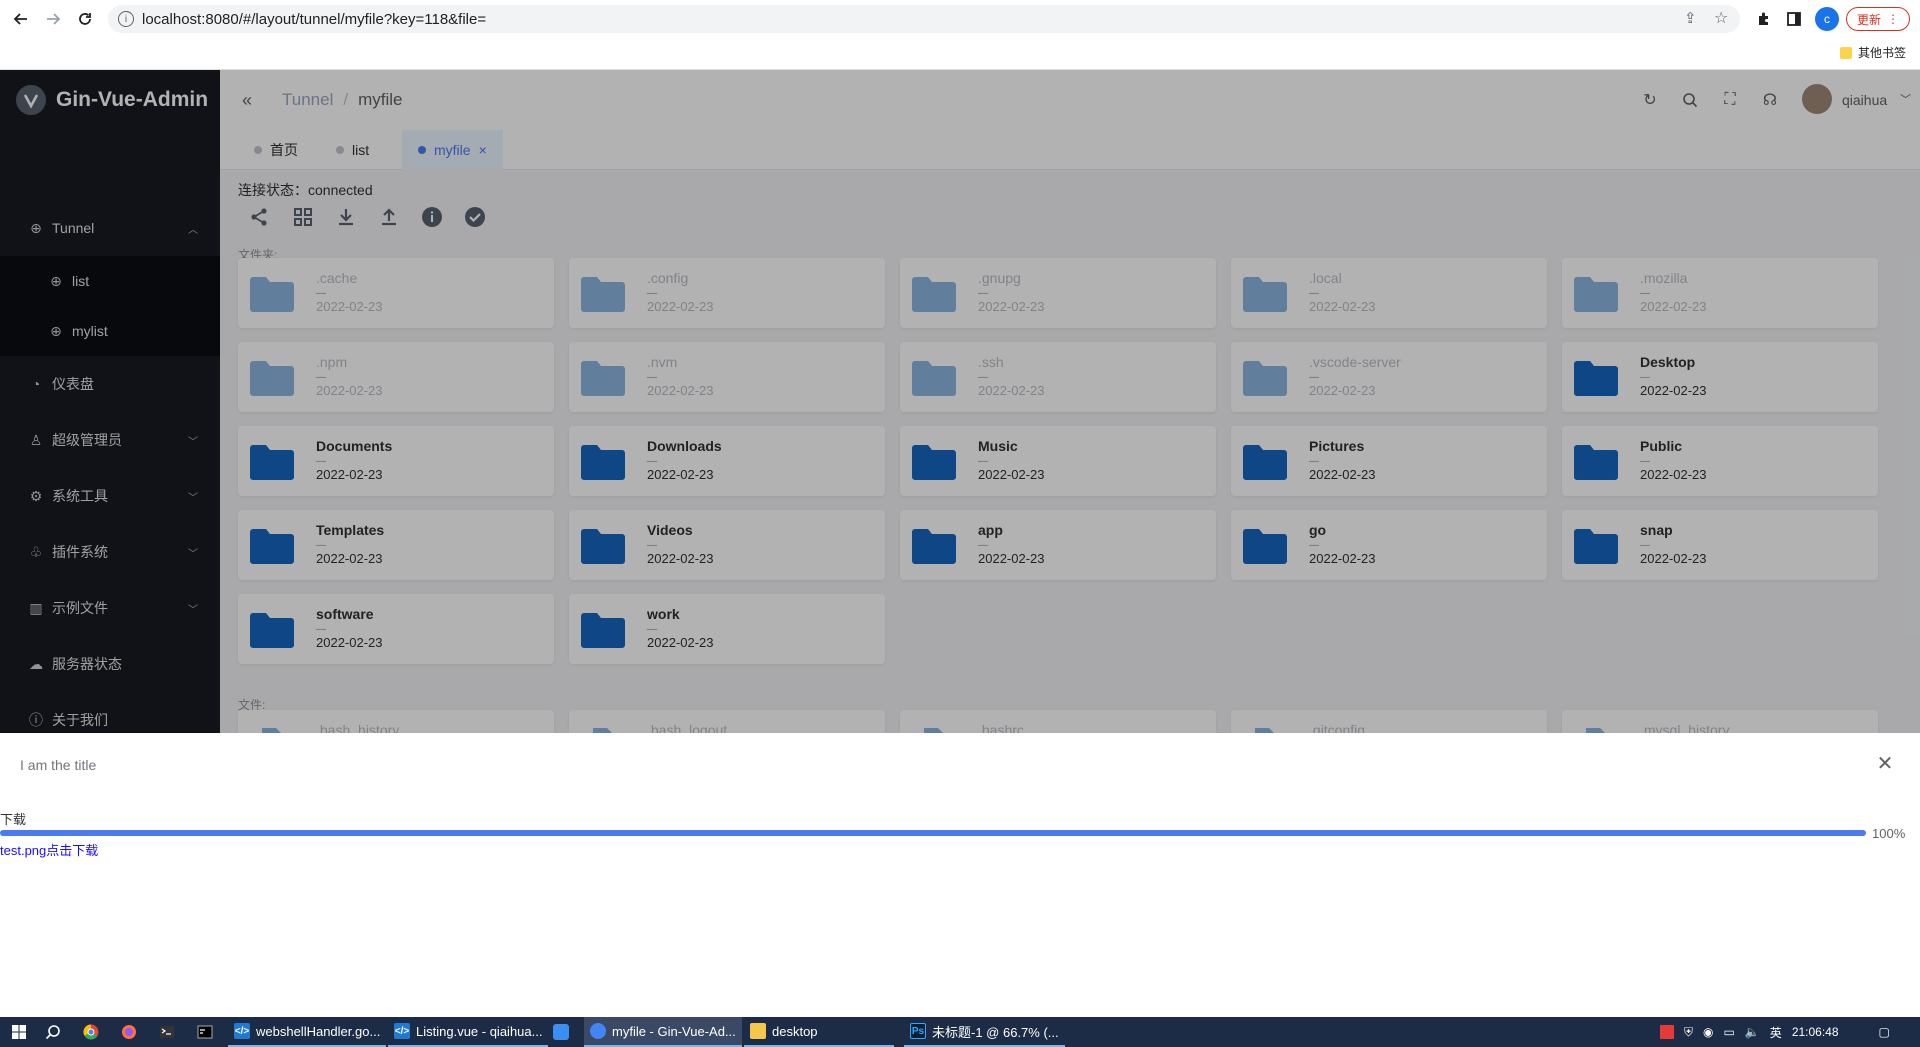 The height and width of the screenshot is (1047, 1920). I want to click on volume-icon: 🔈, so click(1752, 1032).